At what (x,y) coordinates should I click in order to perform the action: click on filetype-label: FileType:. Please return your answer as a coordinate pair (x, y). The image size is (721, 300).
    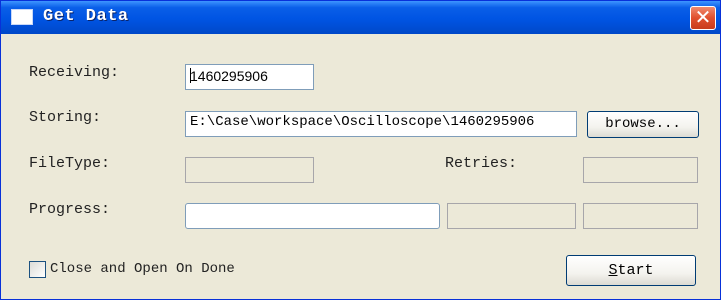
    Looking at the image, I should click on (70, 163).